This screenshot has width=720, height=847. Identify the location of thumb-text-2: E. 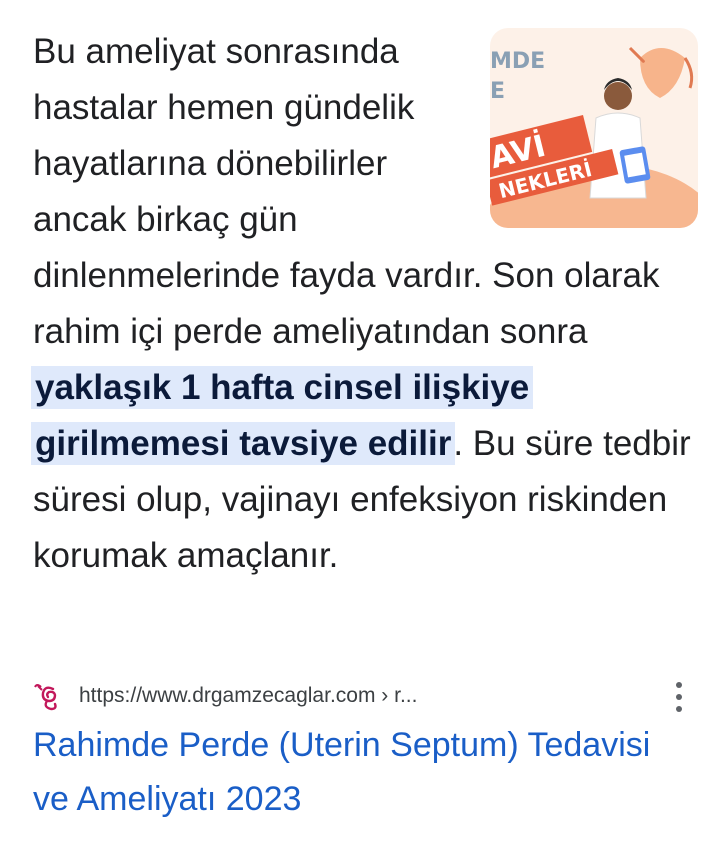
(497, 91).